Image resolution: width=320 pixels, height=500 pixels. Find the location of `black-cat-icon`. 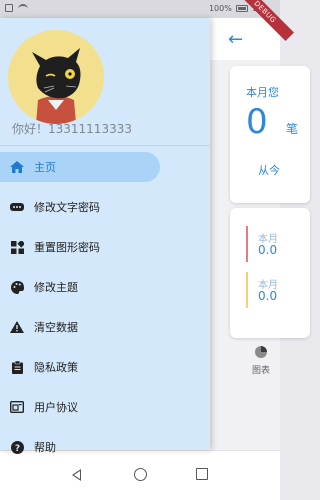

black-cat-icon is located at coordinates (56, 77).